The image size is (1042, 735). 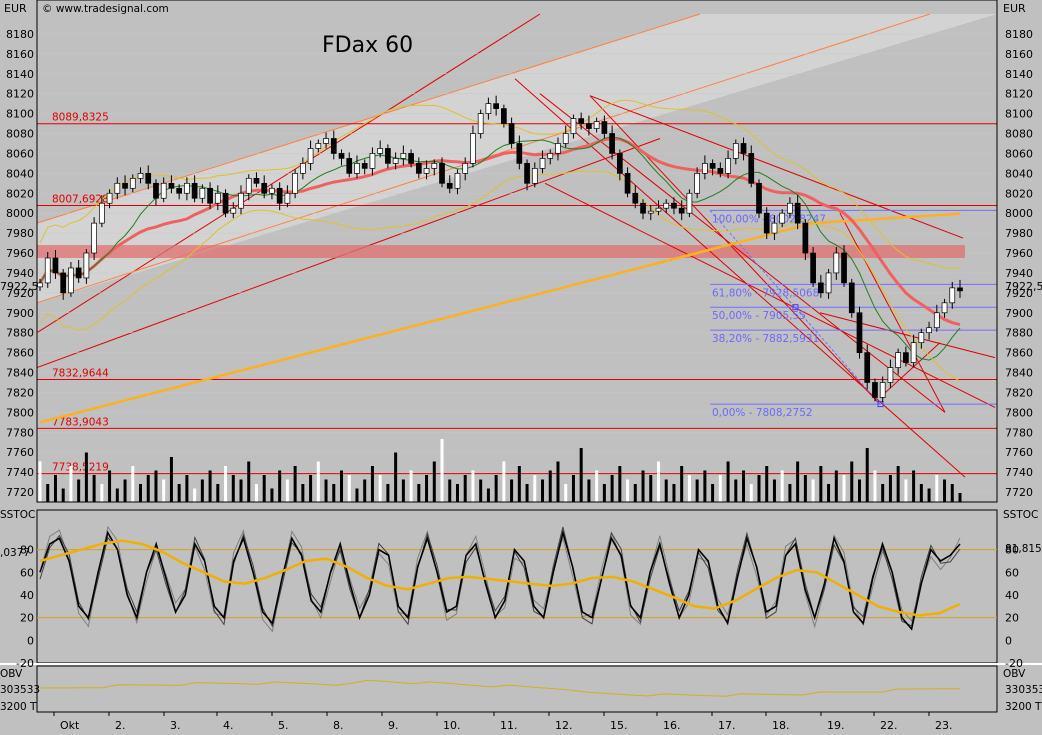 I want to click on fib-label-4: 0,00% - 7808,2752, so click(x=762, y=413).